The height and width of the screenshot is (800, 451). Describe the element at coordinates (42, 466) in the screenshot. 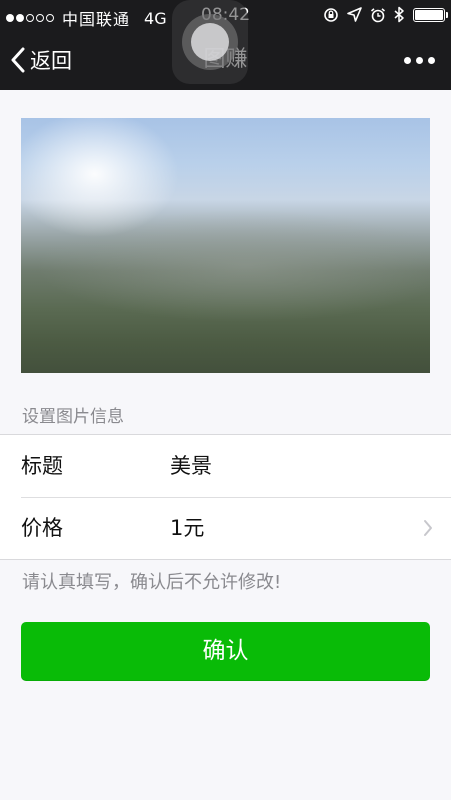

I see `title-label: 标题` at that location.